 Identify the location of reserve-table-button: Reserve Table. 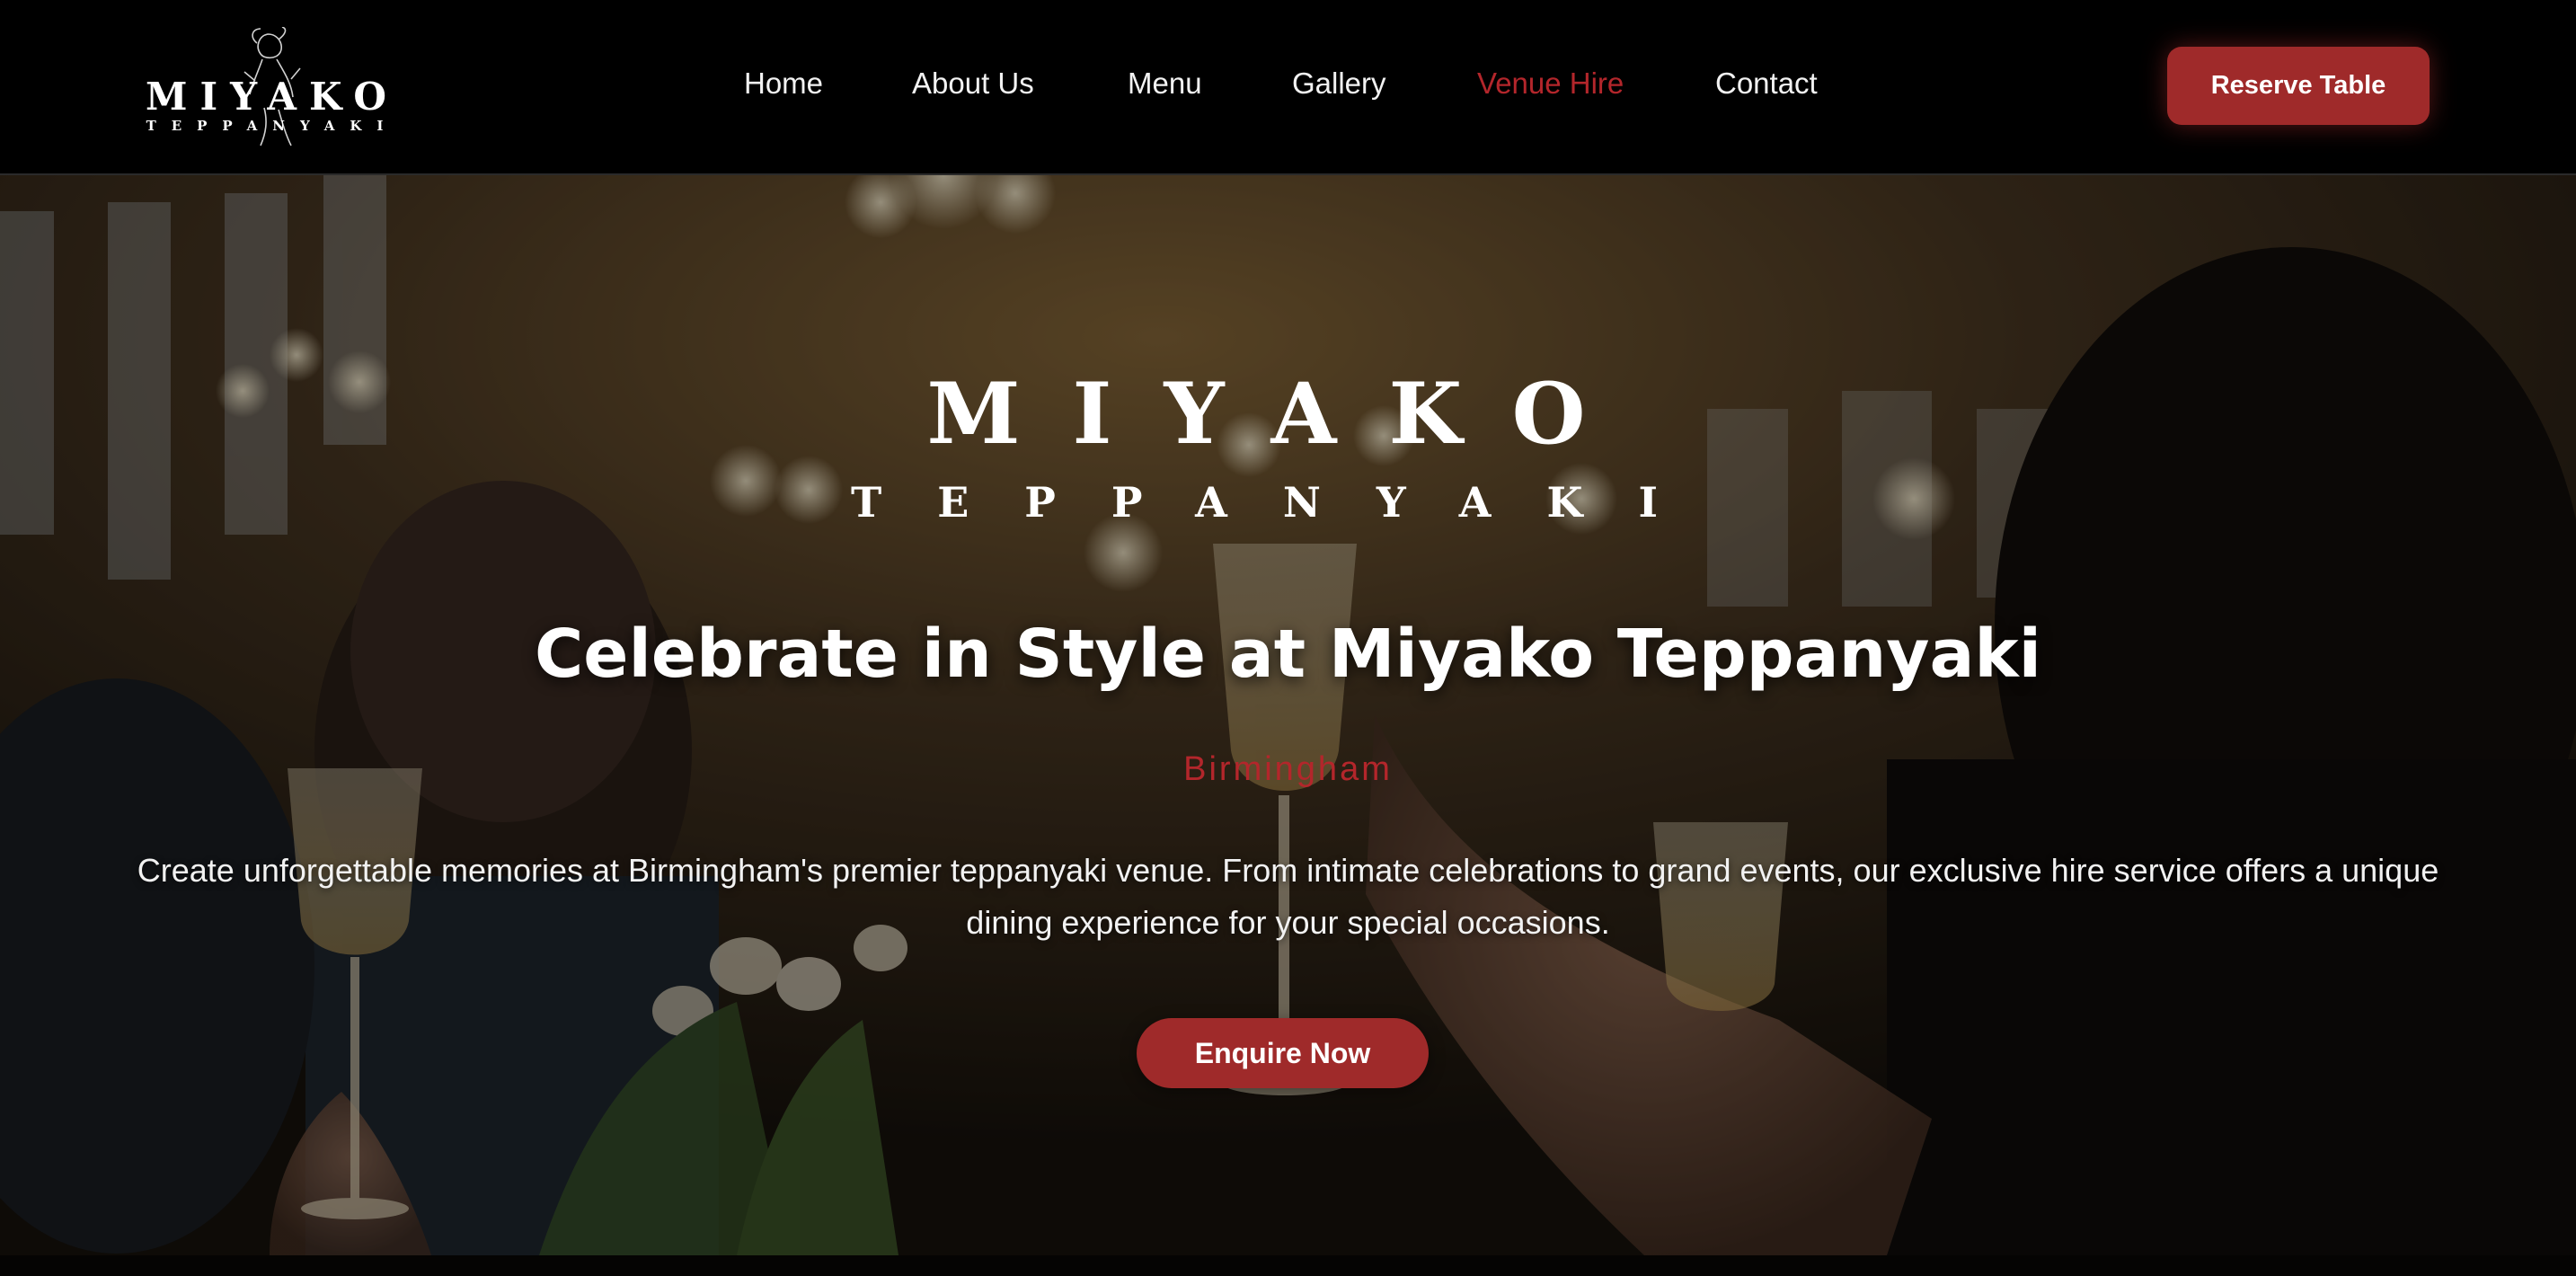
(2298, 86).